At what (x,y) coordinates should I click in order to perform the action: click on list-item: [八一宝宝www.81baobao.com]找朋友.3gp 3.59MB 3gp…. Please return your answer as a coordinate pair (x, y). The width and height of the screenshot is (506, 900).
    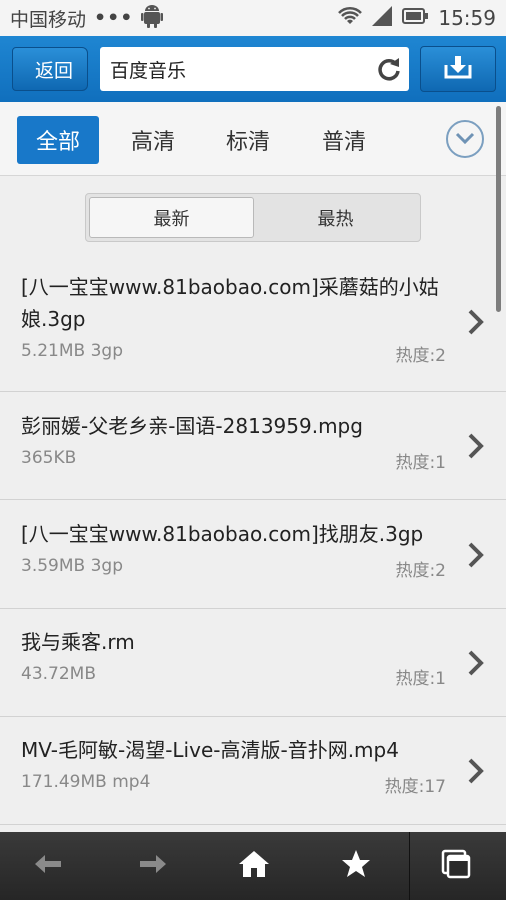
    Looking at the image, I should click on (253, 555).